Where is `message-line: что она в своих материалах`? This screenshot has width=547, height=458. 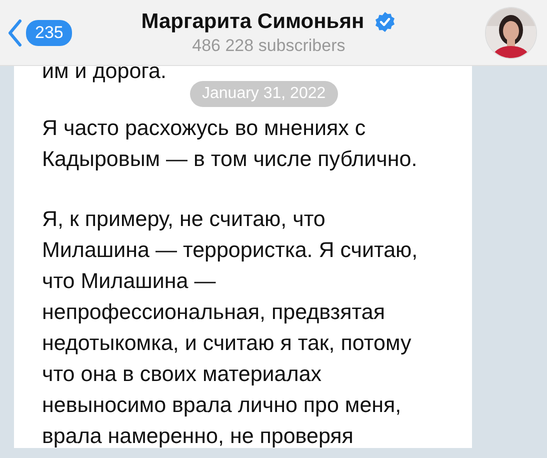 message-line: что она в своих материалах is located at coordinates (182, 374).